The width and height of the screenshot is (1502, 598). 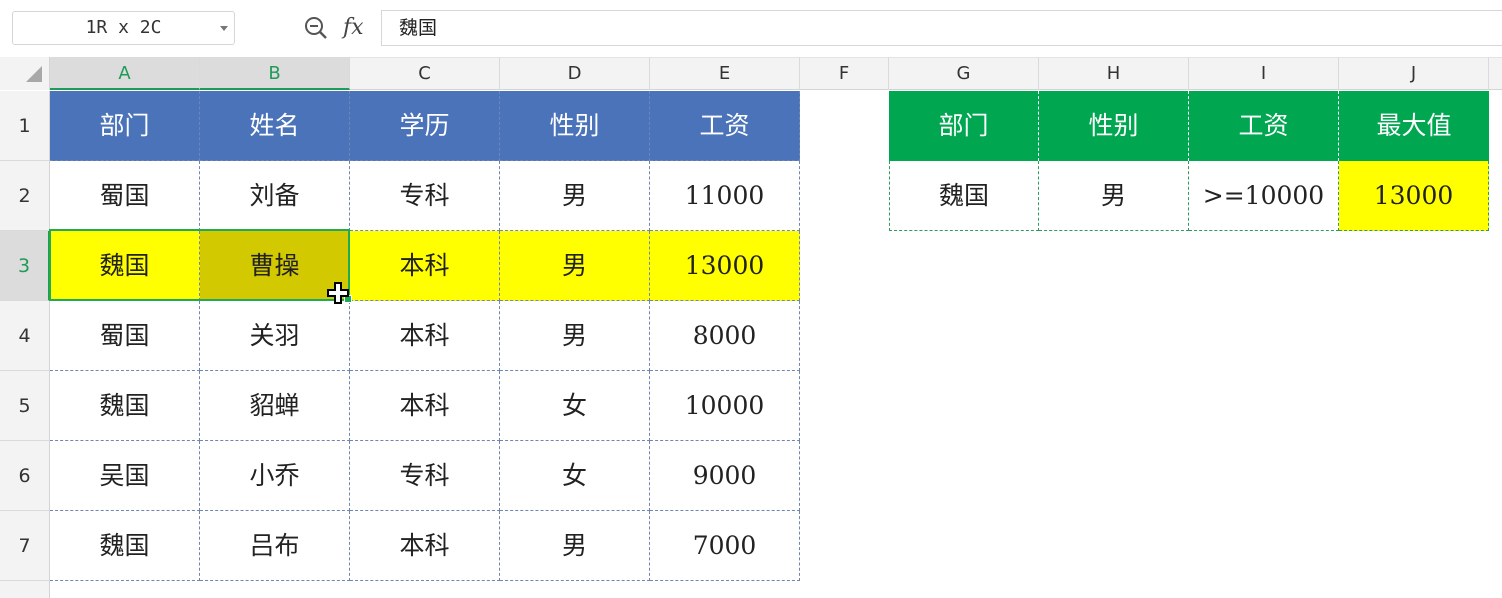 I want to click on cell-e2: 11000, so click(x=725, y=196).